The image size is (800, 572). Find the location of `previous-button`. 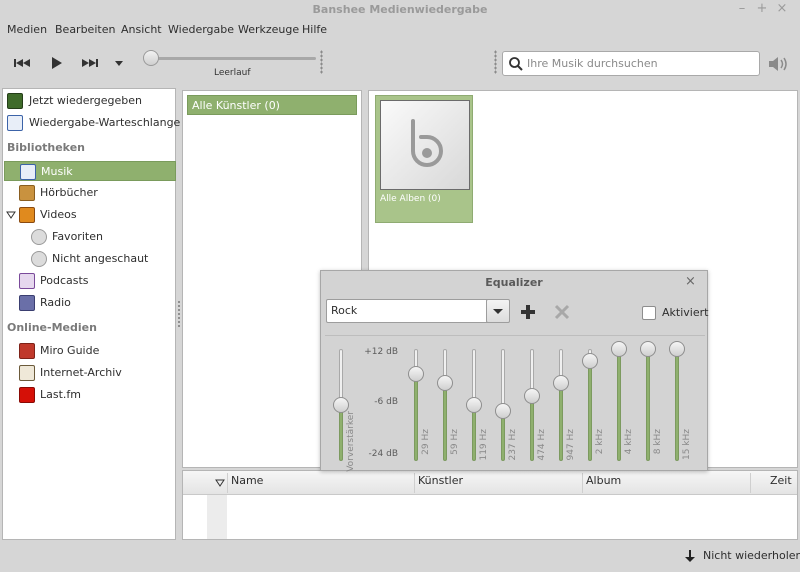

previous-button is located at coordinates (22, 63).